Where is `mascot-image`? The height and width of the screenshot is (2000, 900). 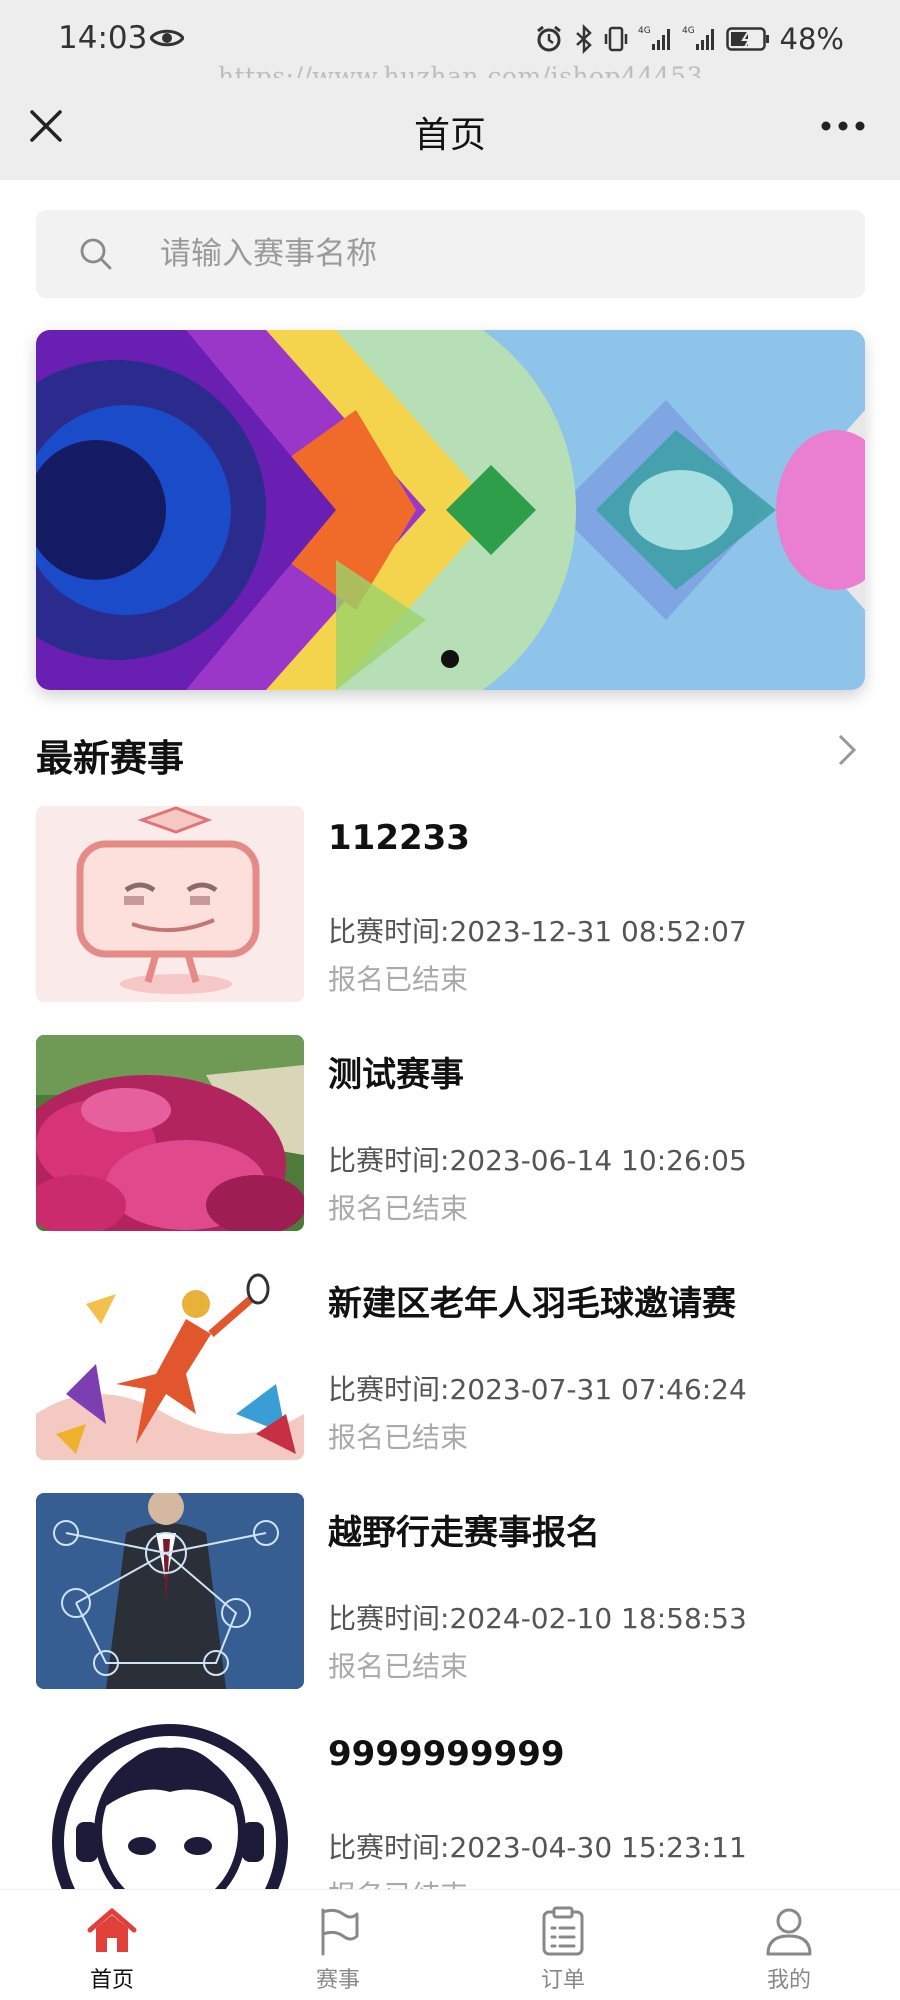 mascot-image is located at coordinates (170, 904).